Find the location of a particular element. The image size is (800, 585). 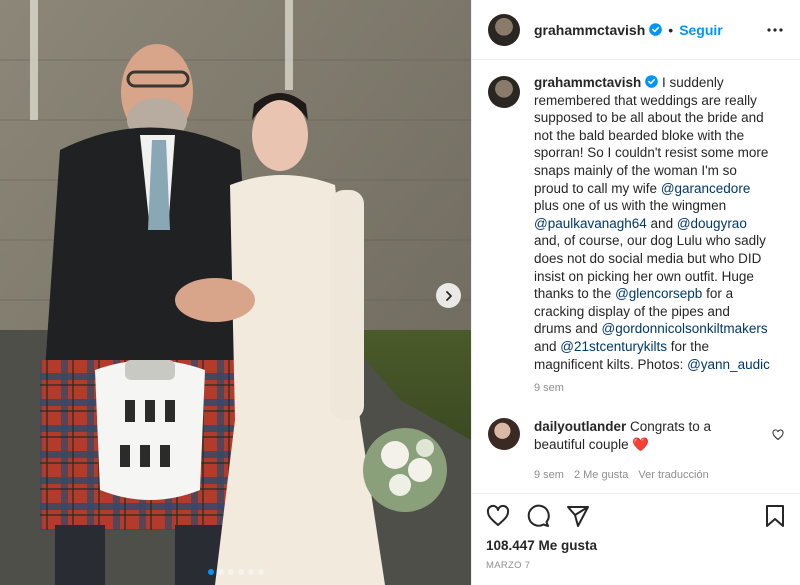

comment-meta: 9 sem 2 Me gusta Ver traducción is located at coordinates (659, 475).